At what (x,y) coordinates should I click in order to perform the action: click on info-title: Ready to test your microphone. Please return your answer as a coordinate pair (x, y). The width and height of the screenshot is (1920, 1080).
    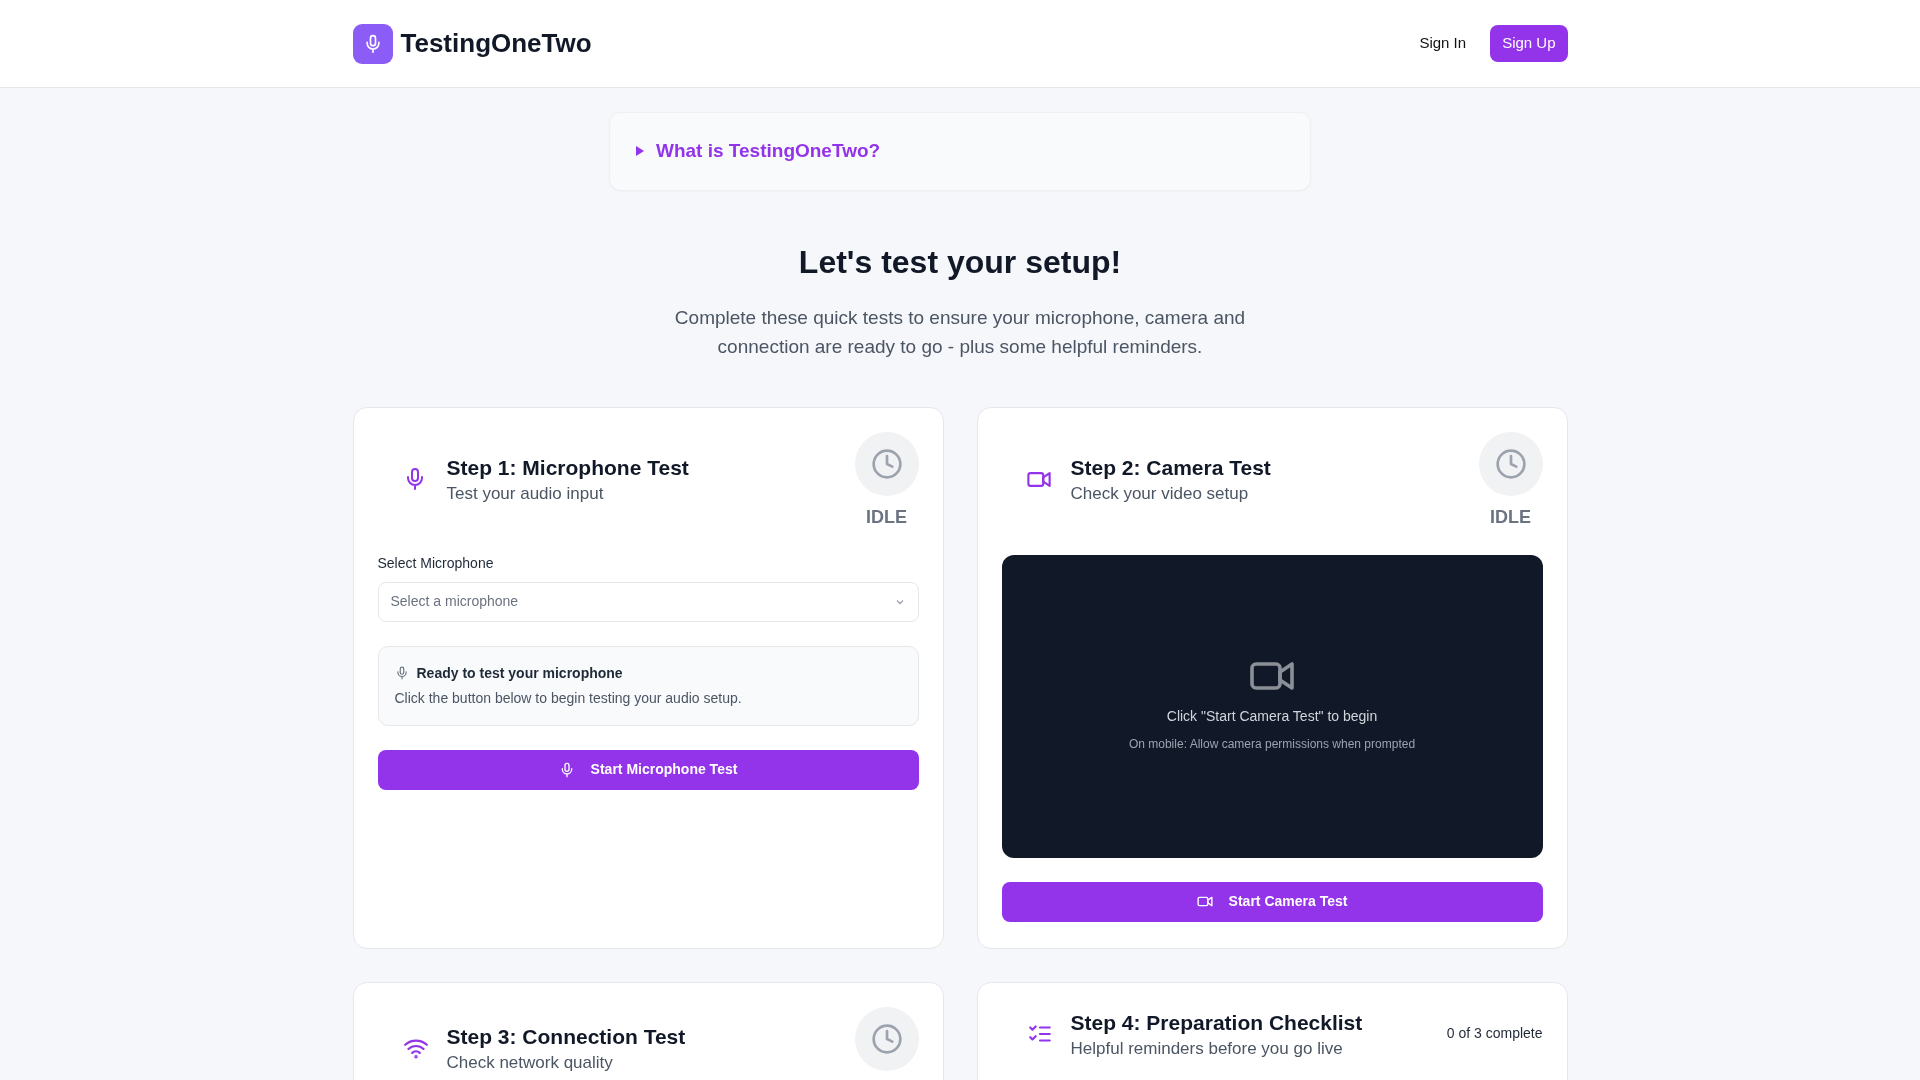
    Looking at the image, I should click on (519, 673).